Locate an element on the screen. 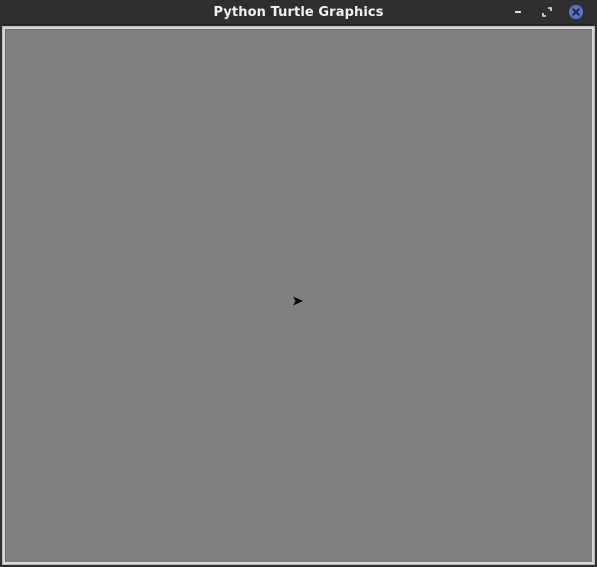  close-button is located at coordinates (576, 12).